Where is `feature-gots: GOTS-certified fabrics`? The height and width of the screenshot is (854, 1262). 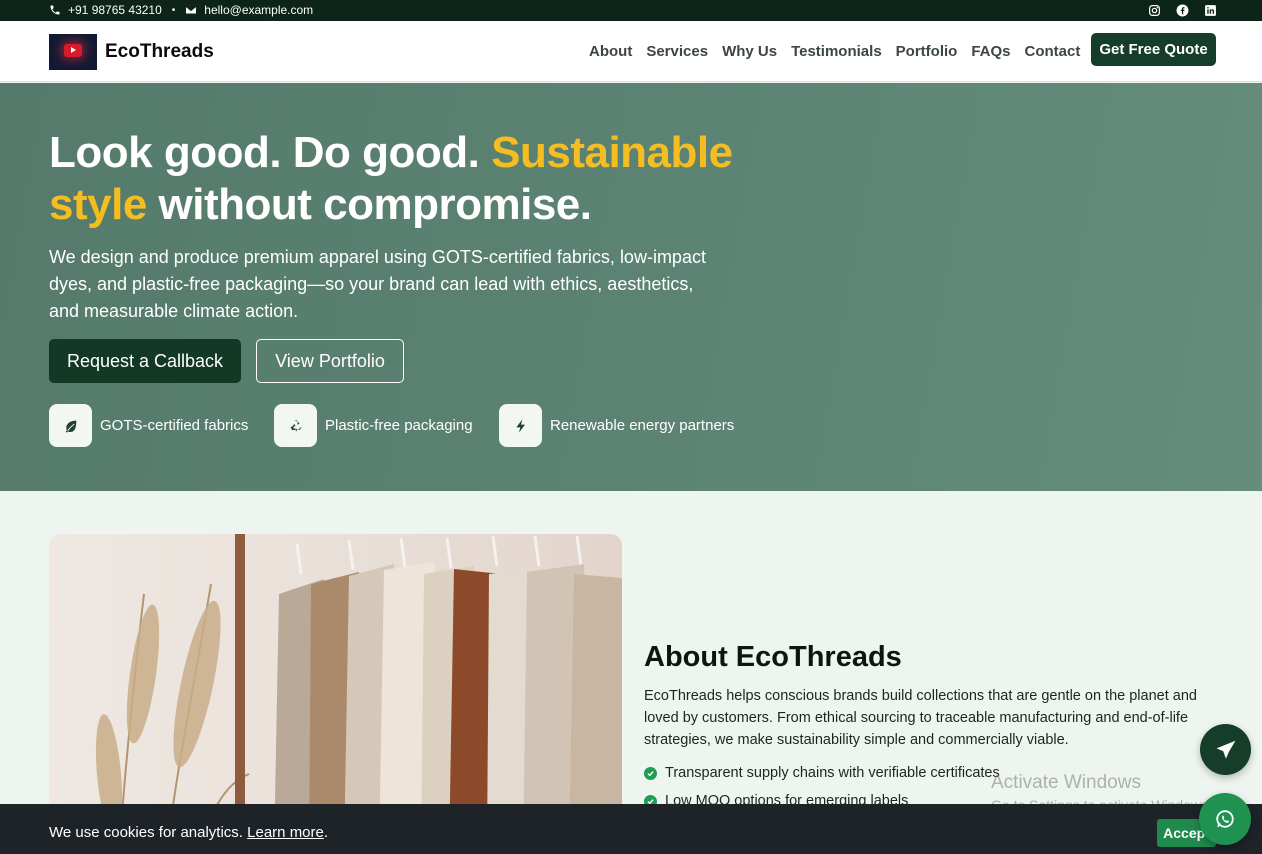
feature-gots: GOTS-certified fabrics is located at coordinates (148, 425).